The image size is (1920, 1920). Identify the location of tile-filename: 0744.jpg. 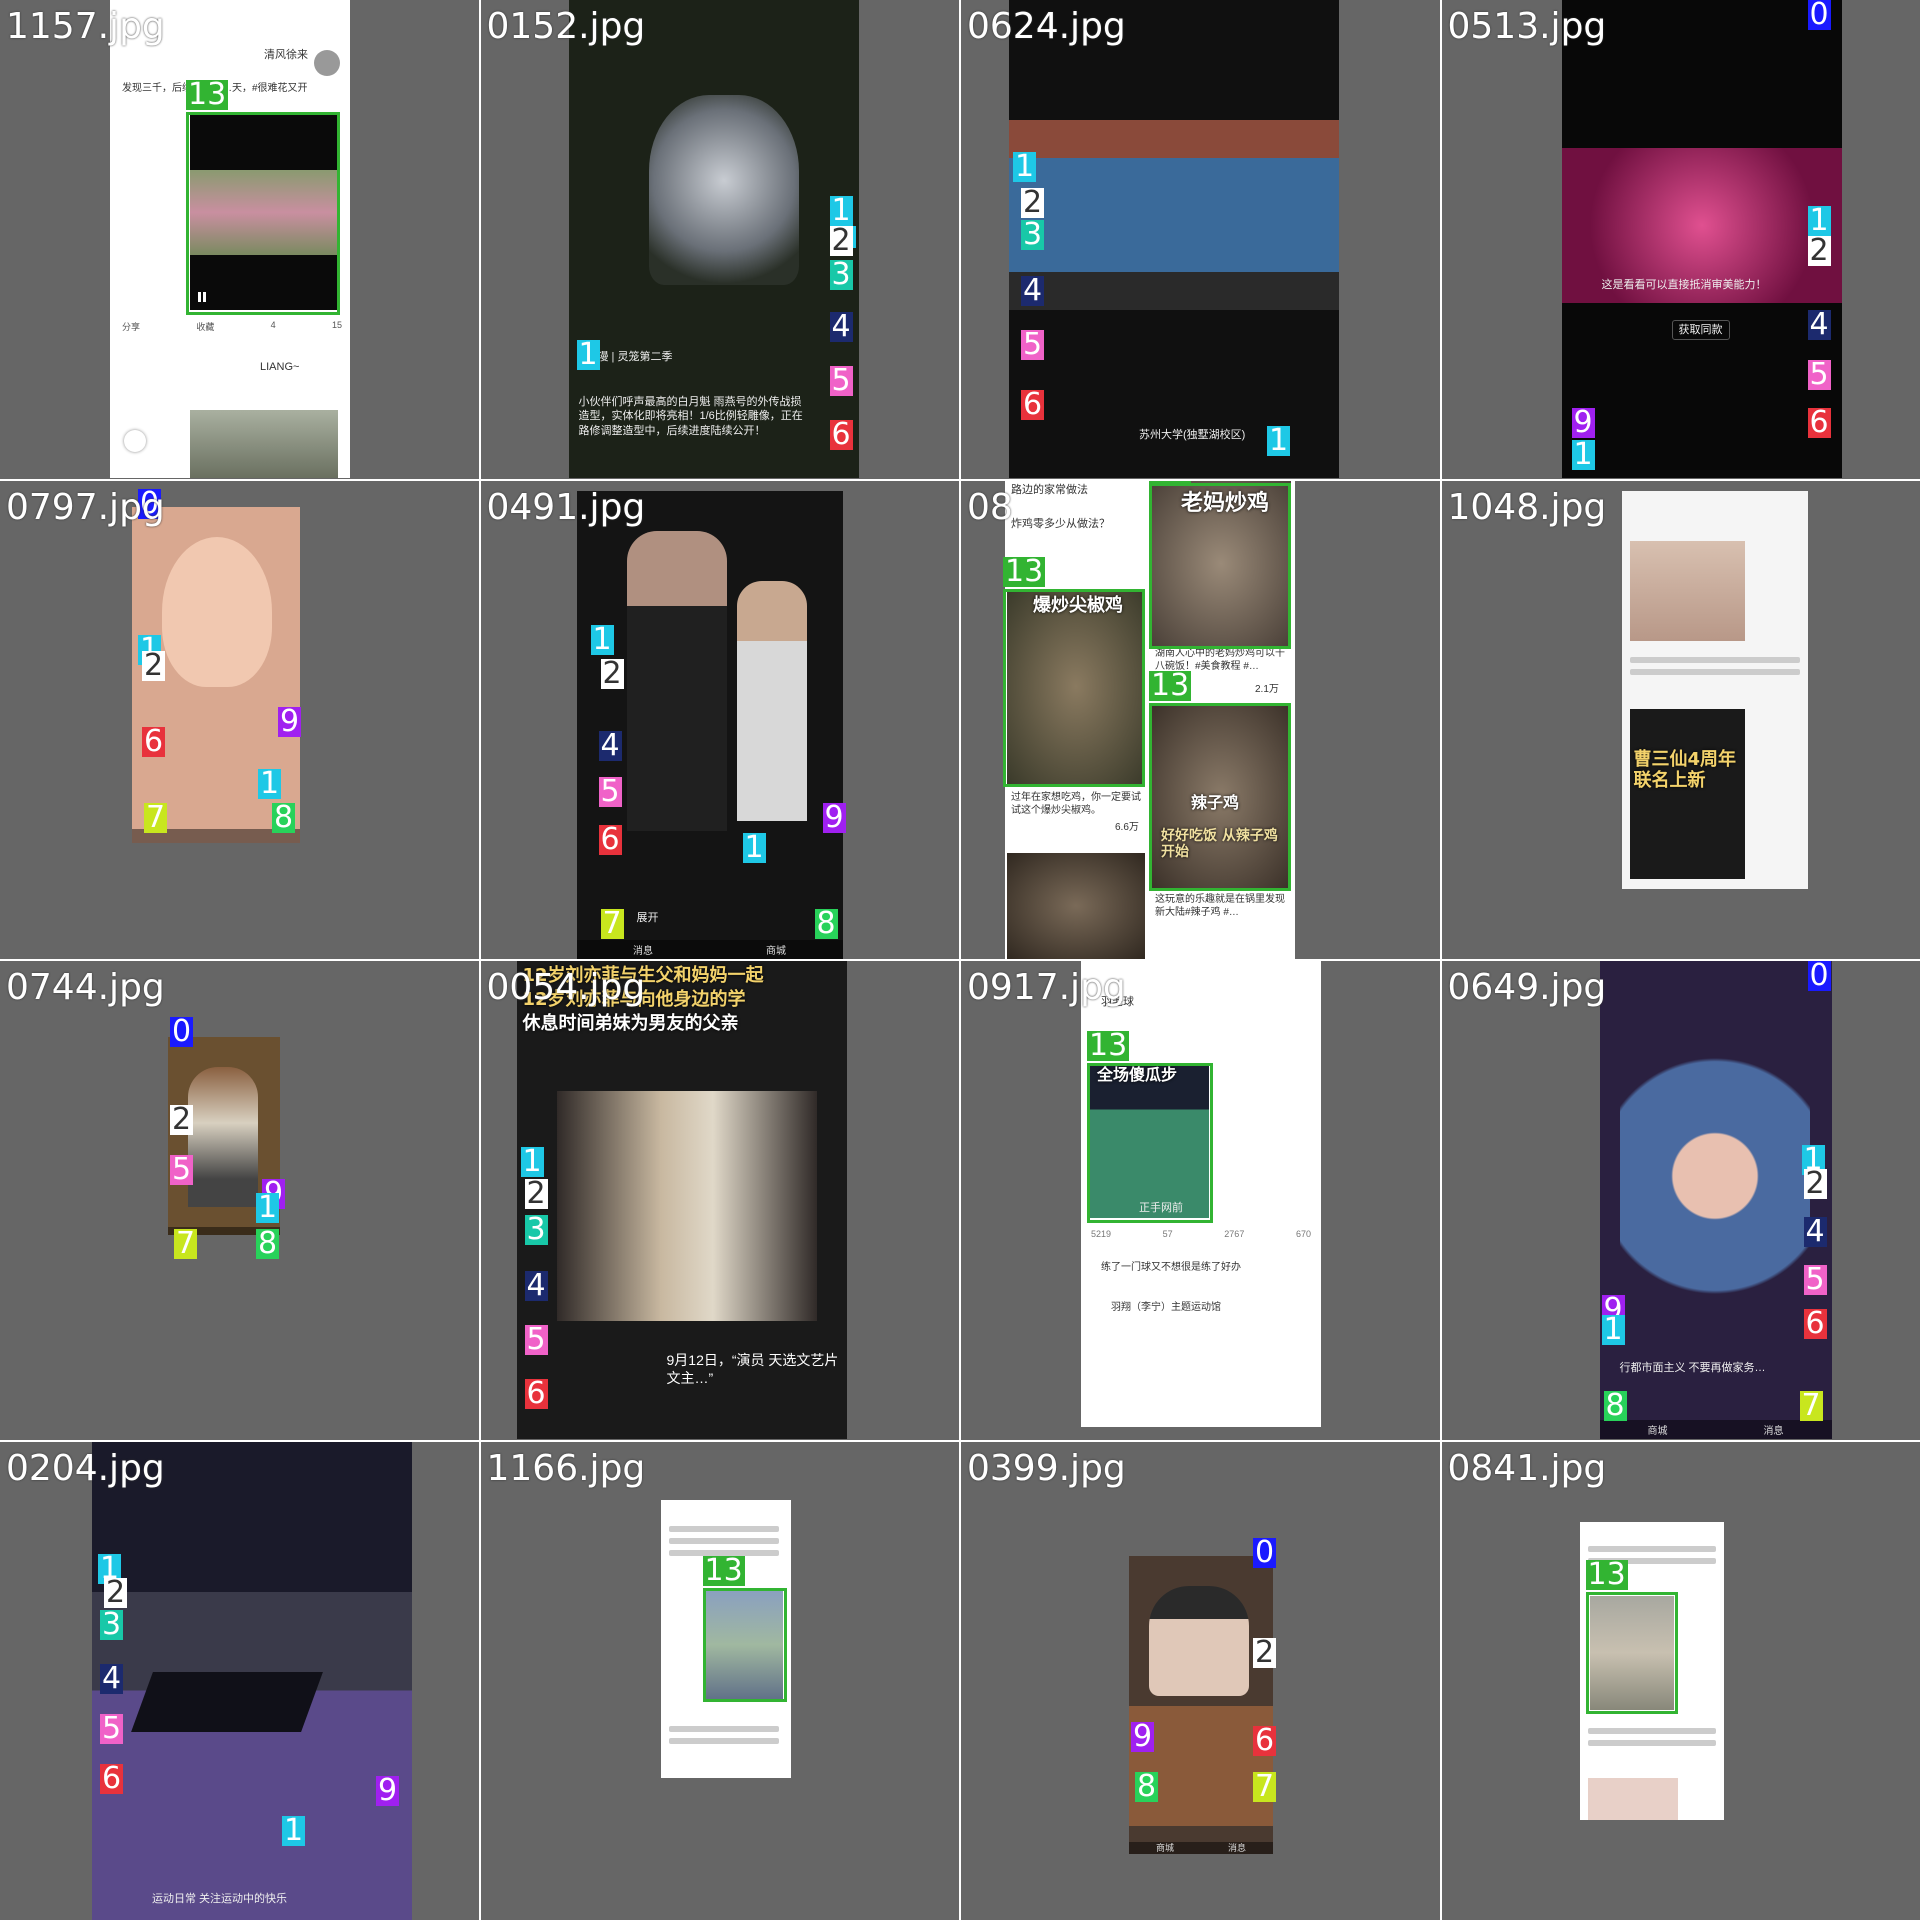
(85, 987).